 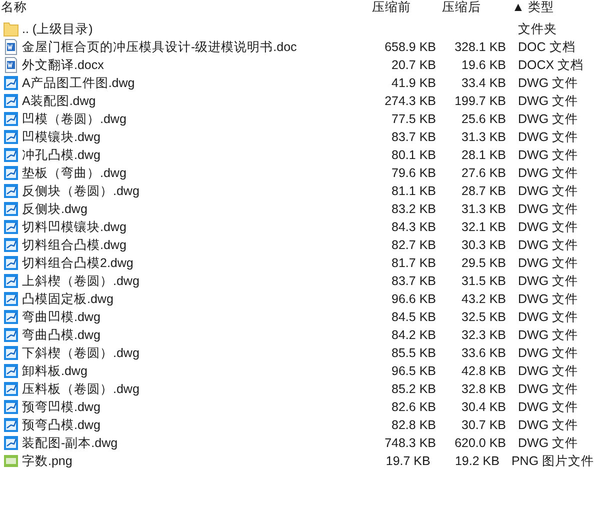 I want to click on file-name: 切料组合凸模2.dwg, so click(x=78, y=263).